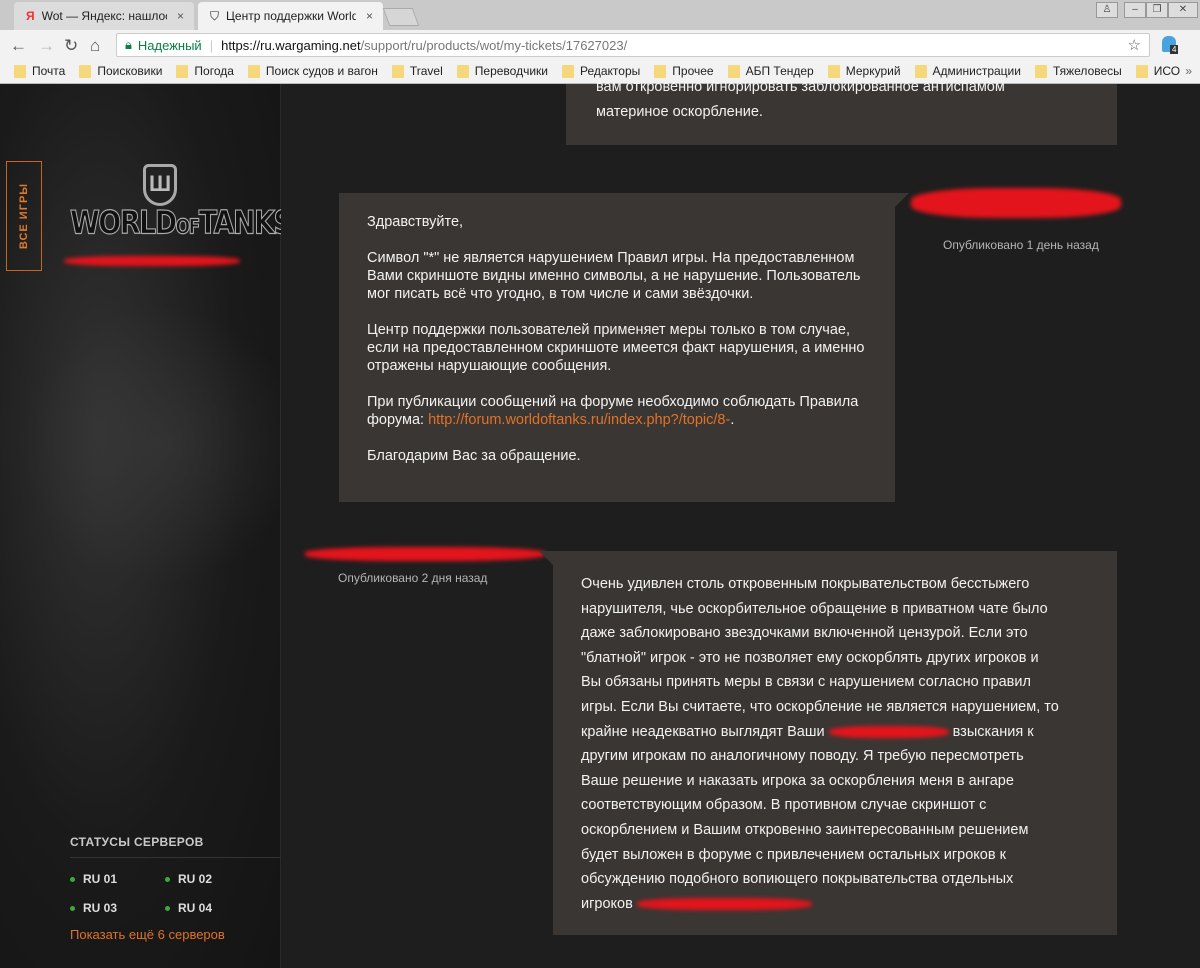  I want to click on all-games-label: ВСЕ ИГРЫ, so click(24, 216).